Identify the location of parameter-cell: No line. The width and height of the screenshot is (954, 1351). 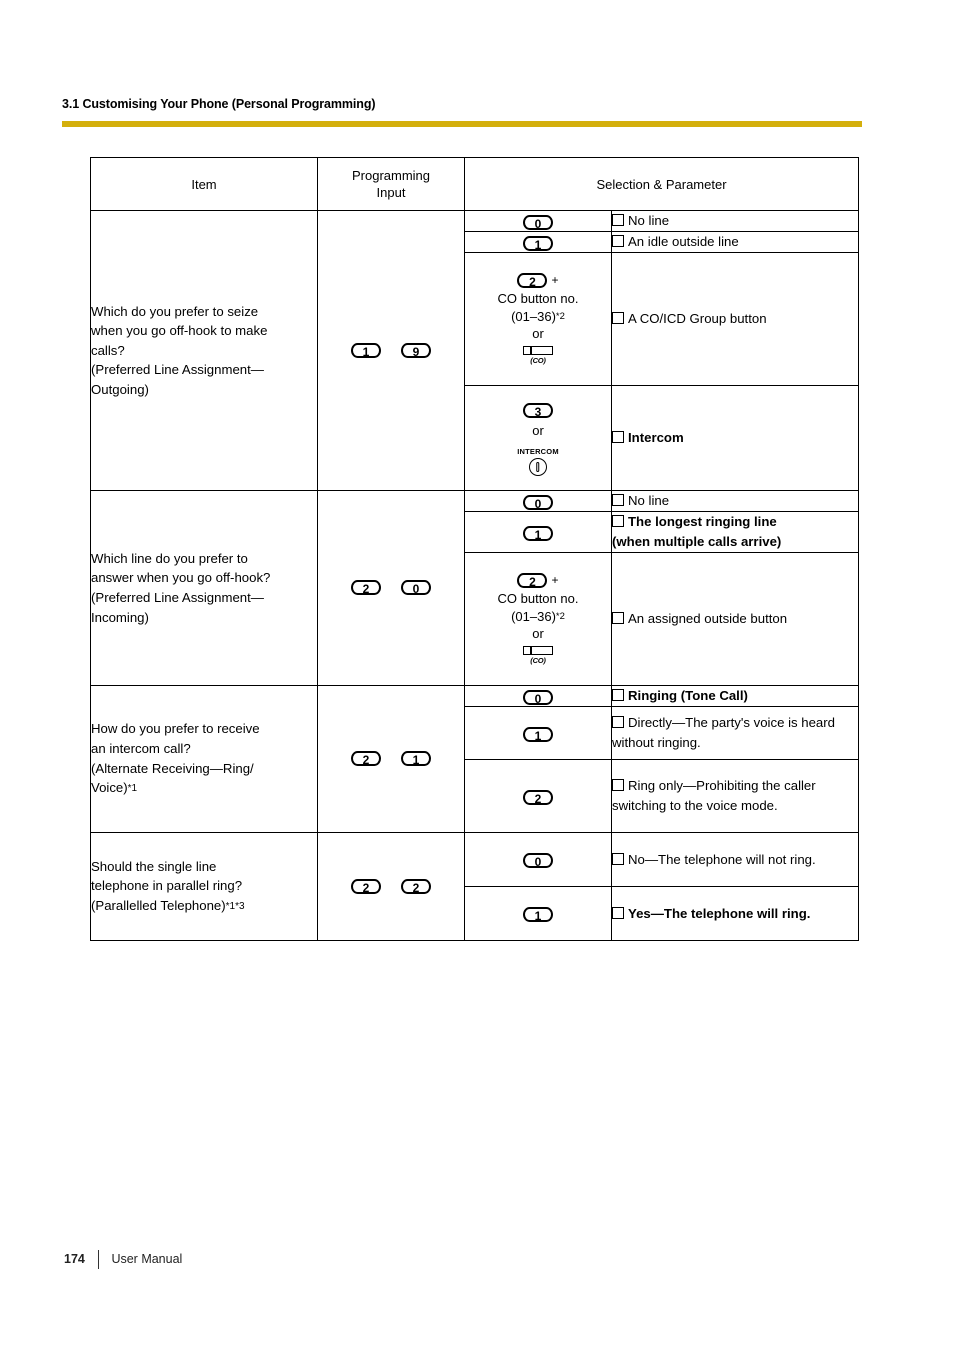
(735, 501).